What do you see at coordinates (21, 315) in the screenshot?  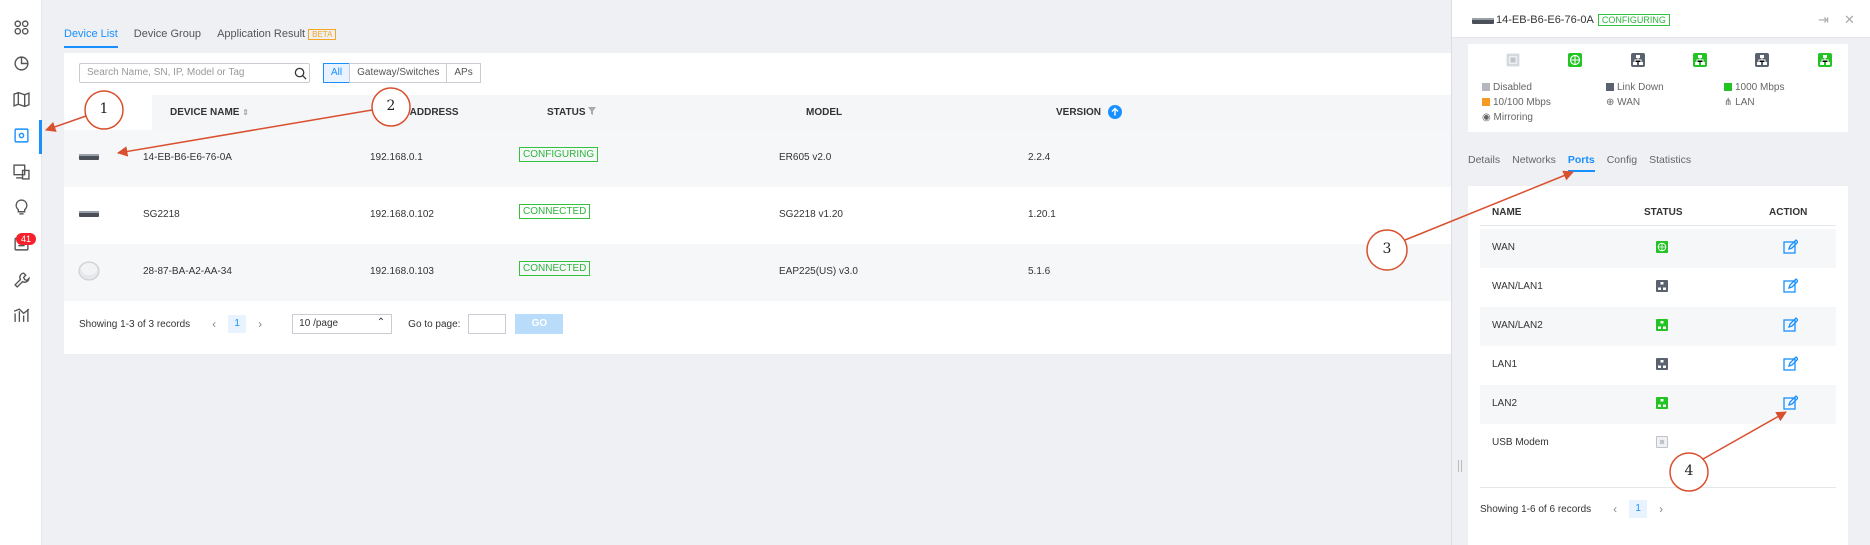 I see `reports-icon` at bounding box center [21, 315].